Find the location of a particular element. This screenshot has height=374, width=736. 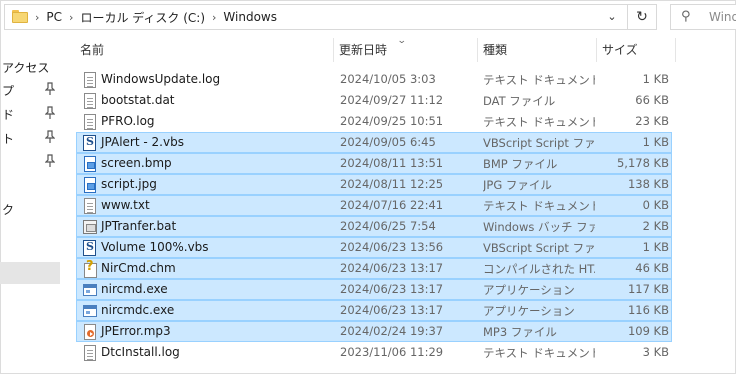

file-name: nircmdc.exe is located at coordinates (138, 310).